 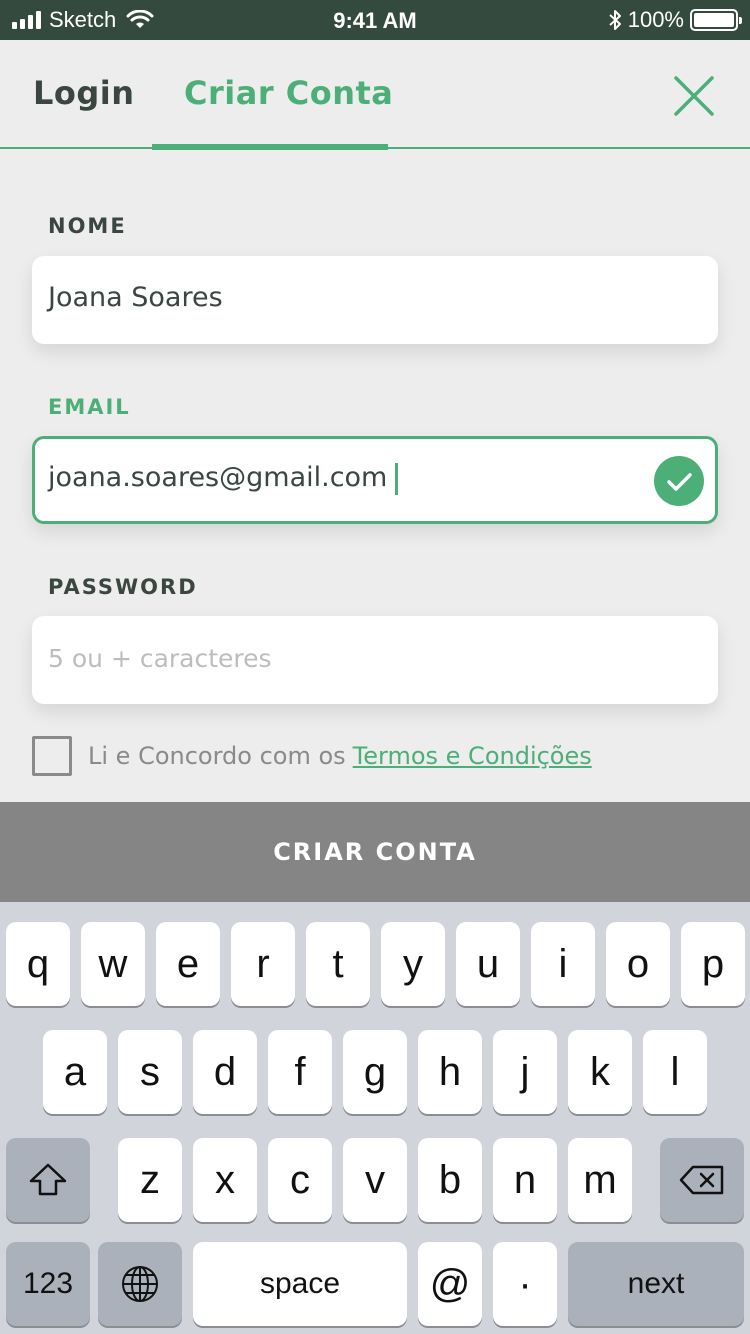 I want to click on password-placeholder: 5 ou + caracteres, so click(x=160, y=658).